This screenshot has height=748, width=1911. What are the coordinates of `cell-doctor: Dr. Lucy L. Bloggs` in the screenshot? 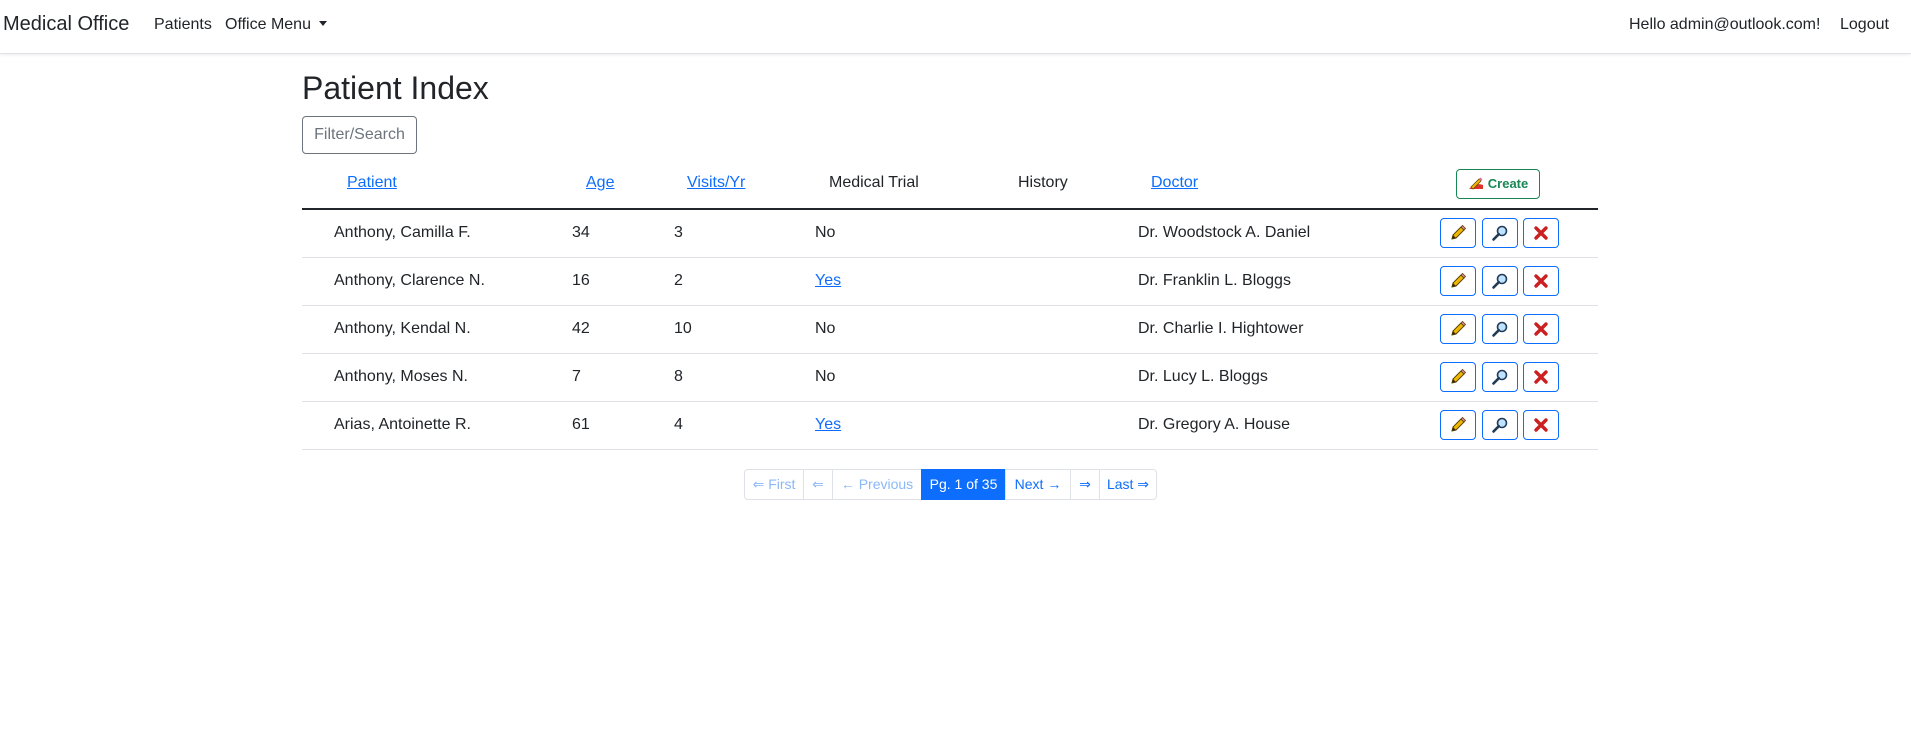 It's located at (1203, 376).